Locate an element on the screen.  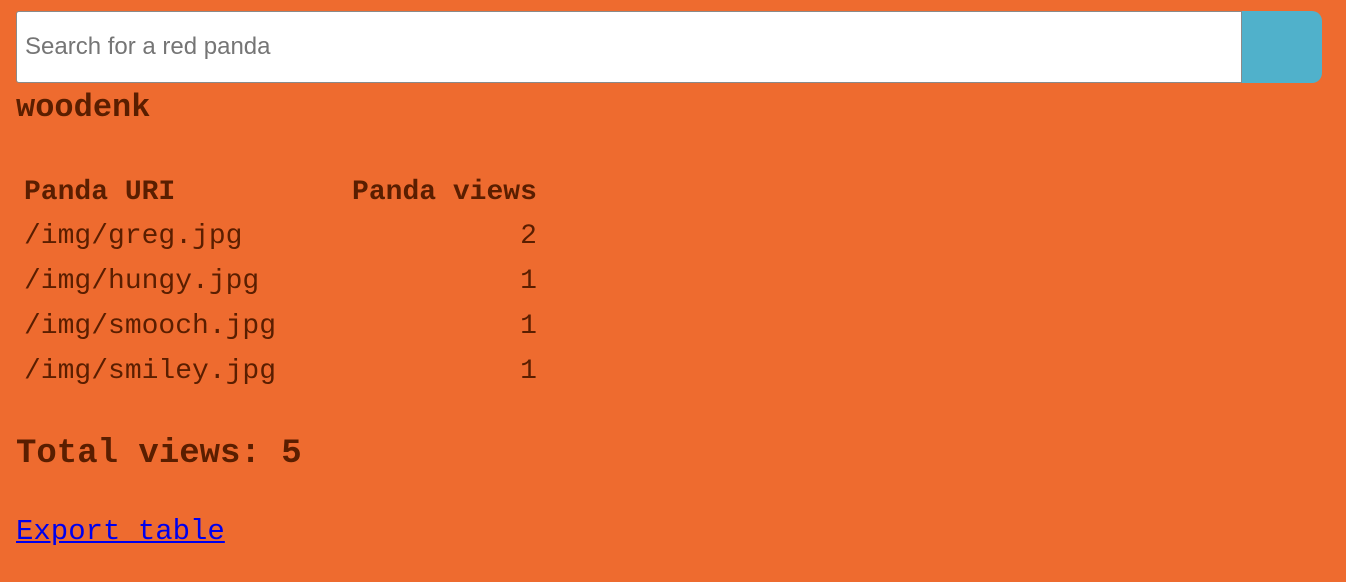
table-row: /img/greg.jpg 2 is located at coordinates (280, 236).